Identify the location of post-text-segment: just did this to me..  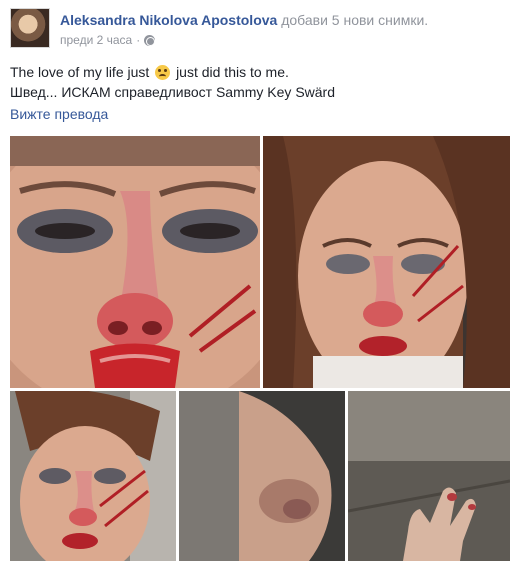
(232, 72).